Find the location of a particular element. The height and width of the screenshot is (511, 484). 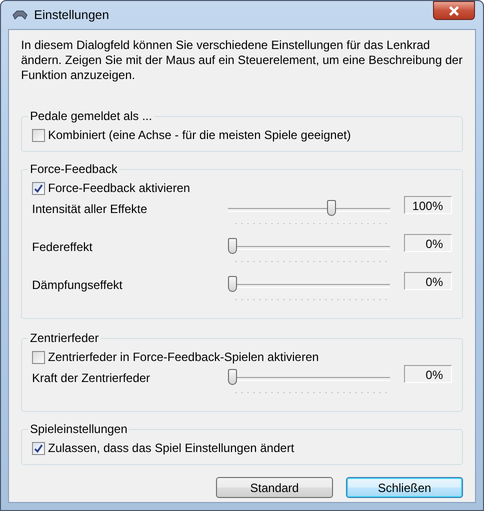

group-title: Zentrierfeder is located at coordinates (64, 338).